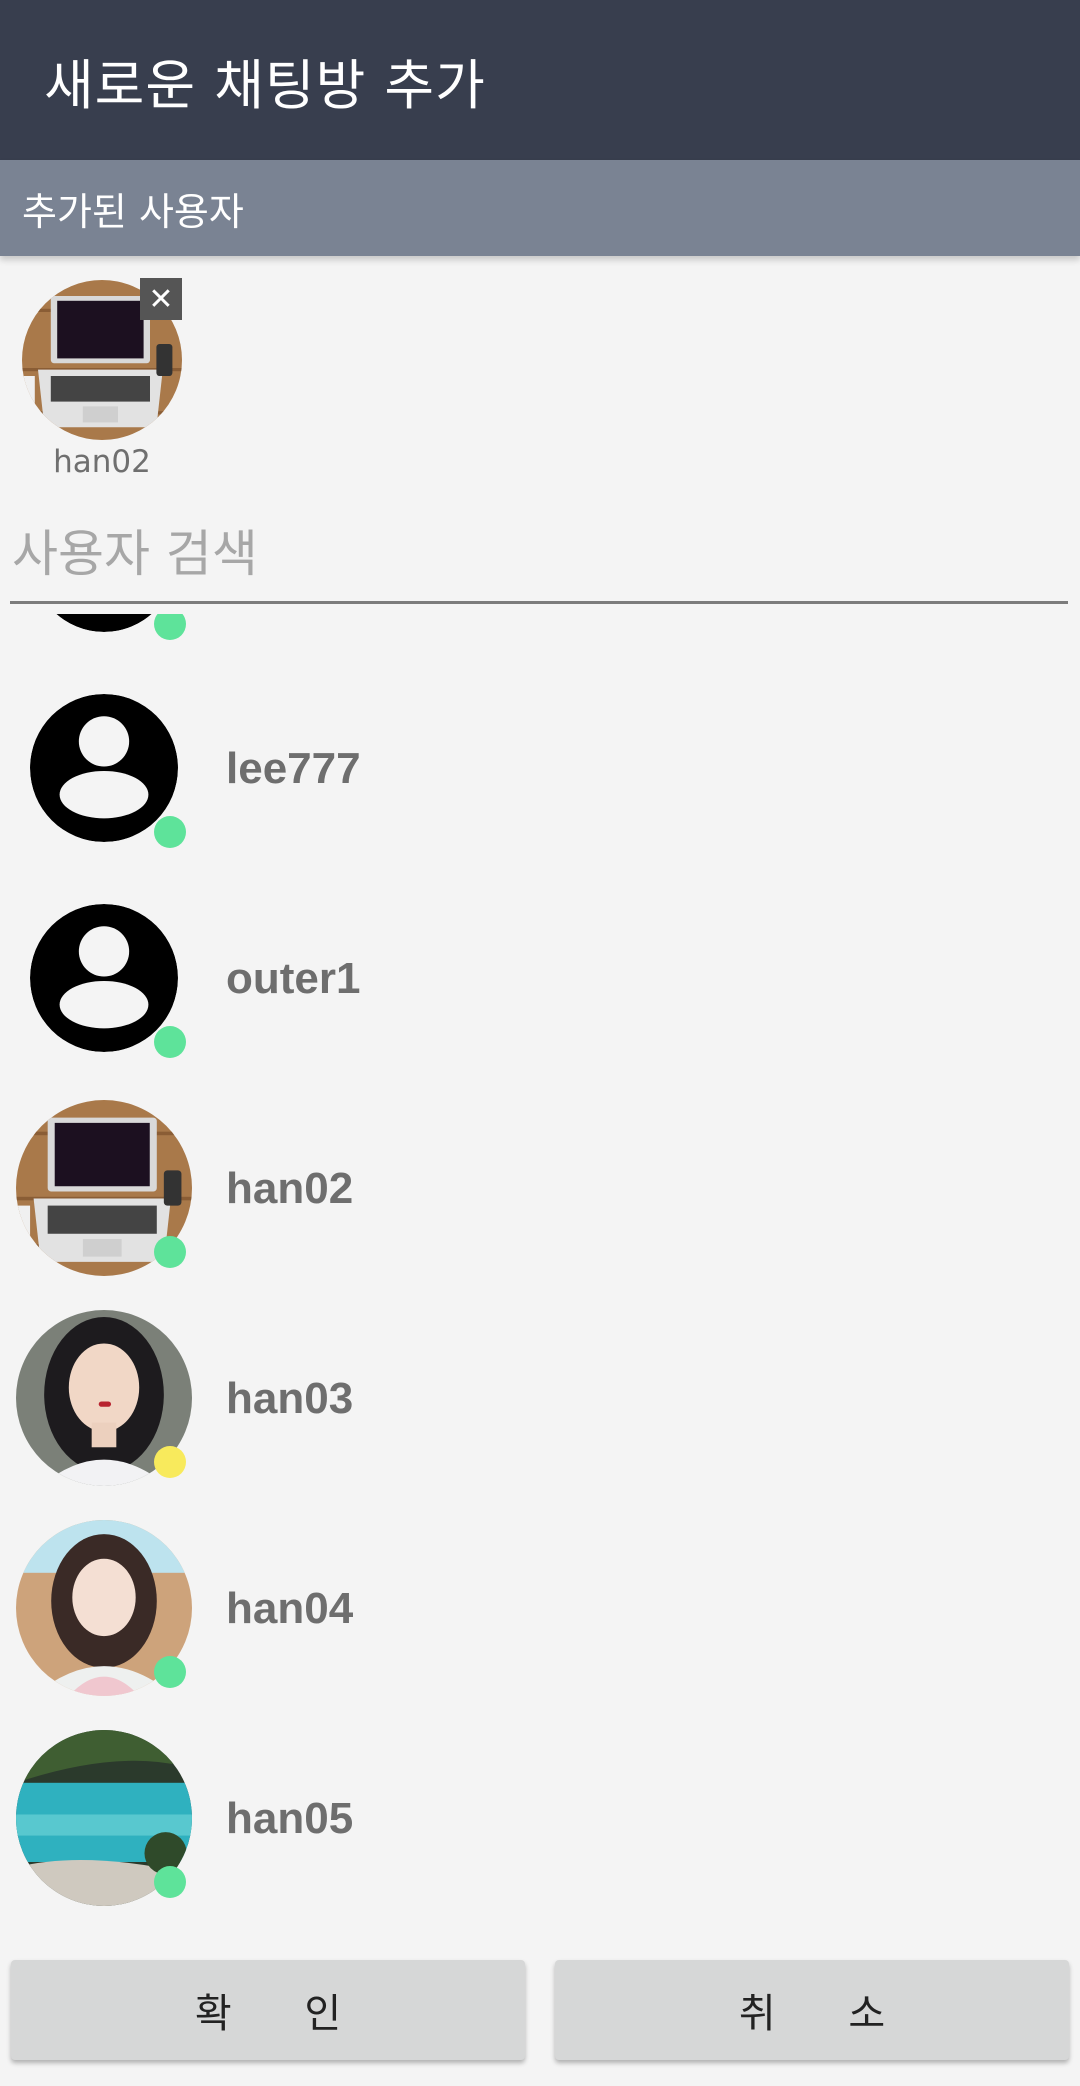  I want to click on list-item: han03, so click(540, 1415).